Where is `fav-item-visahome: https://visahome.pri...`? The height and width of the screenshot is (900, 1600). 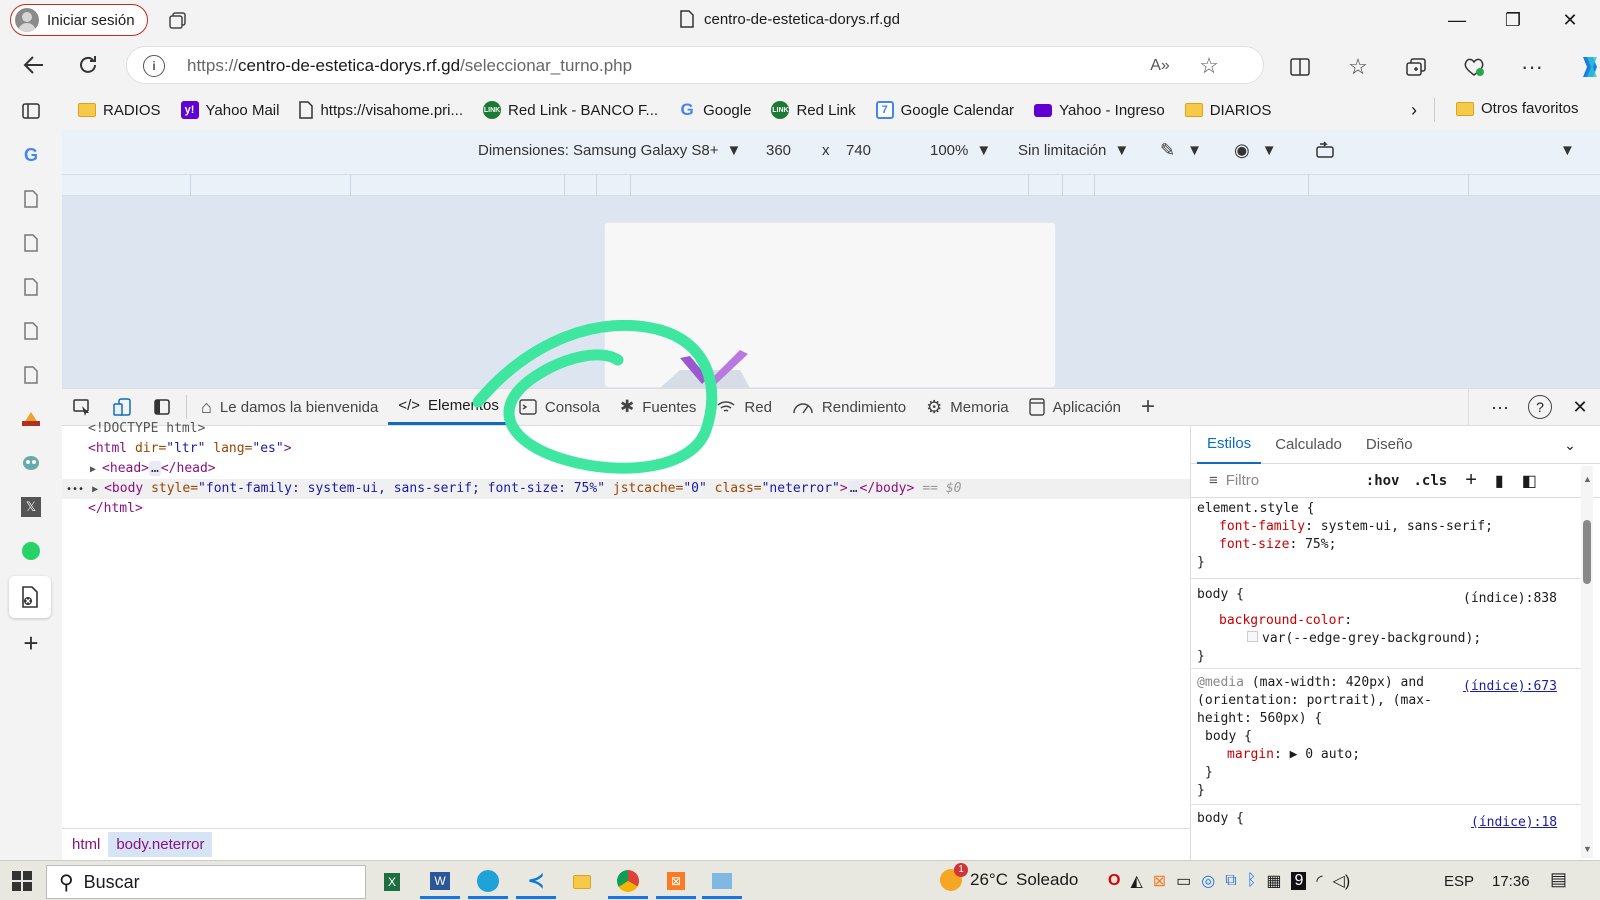 fav-item-visahome: https://visahome.pri... is located at coordinates (381, 110).